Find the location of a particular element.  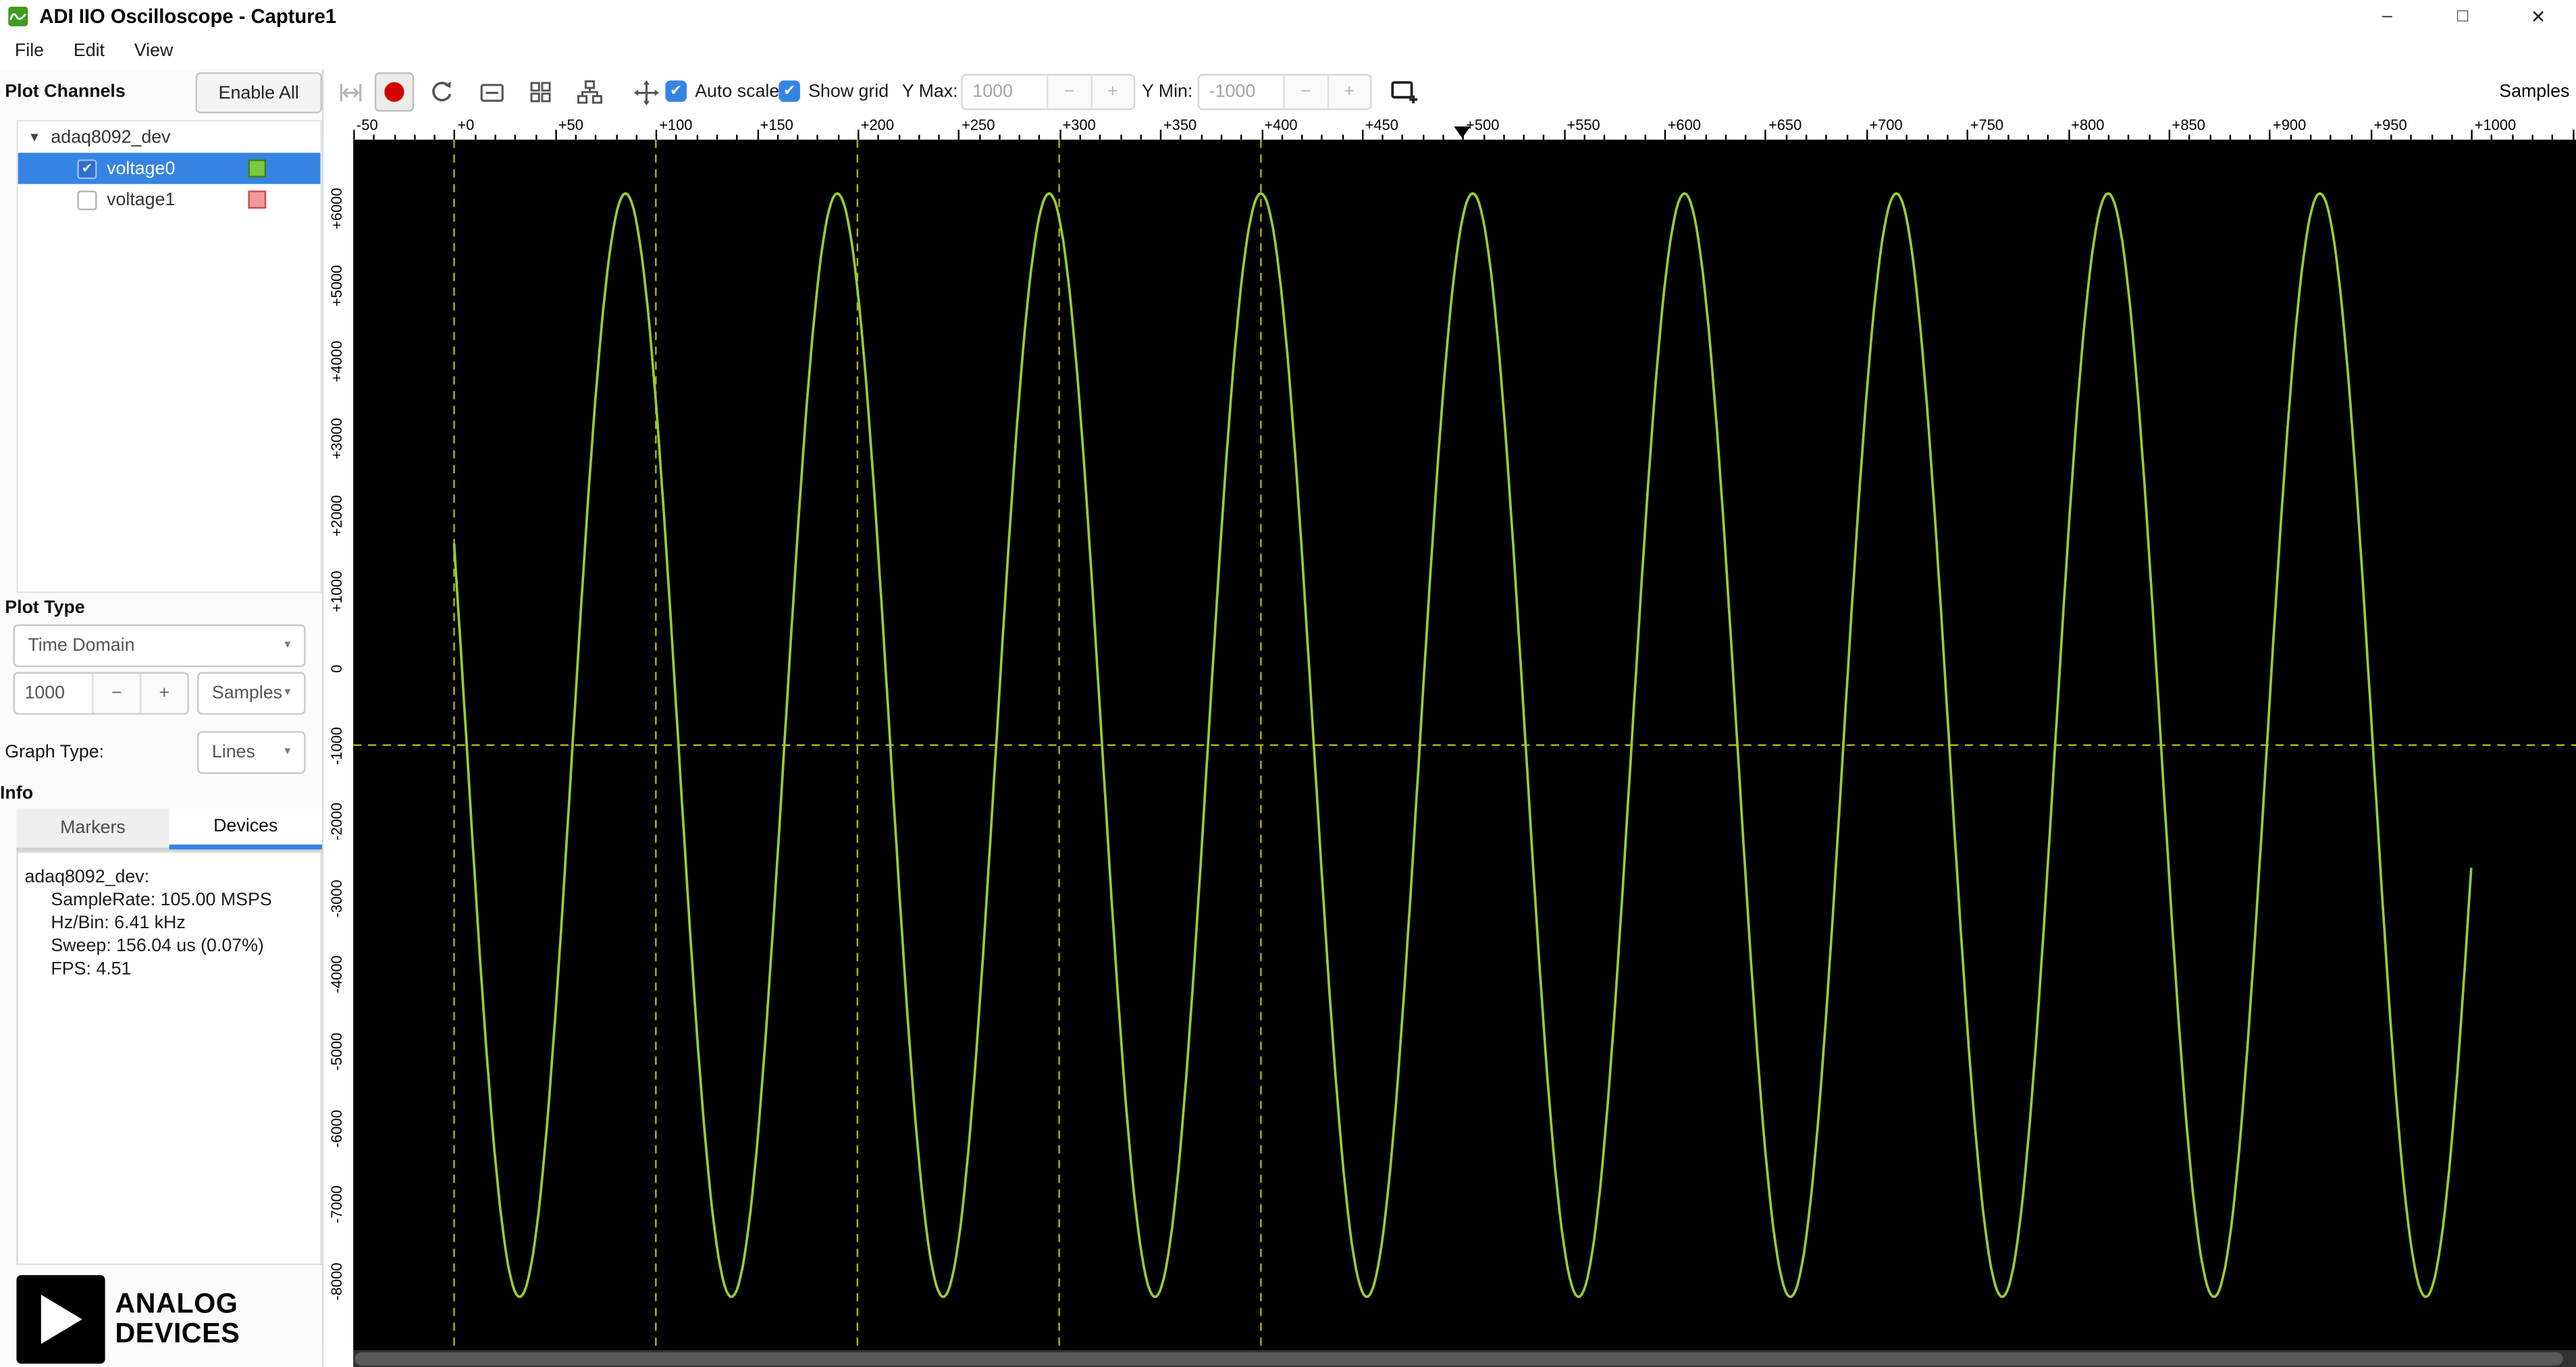

plot-channels-heading: Plot Channels is located at coordinates (65, 92).